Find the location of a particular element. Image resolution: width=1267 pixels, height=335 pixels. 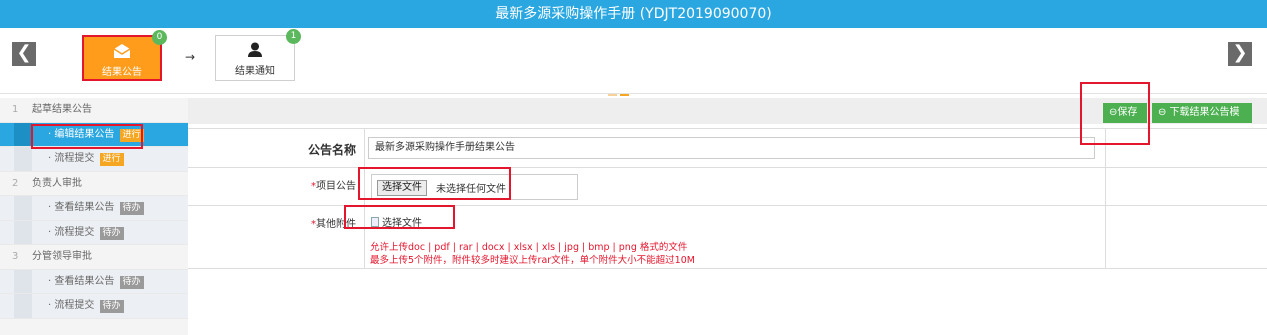

step-result-notice: 结果通知 1 is located at coordinates (258, 55).